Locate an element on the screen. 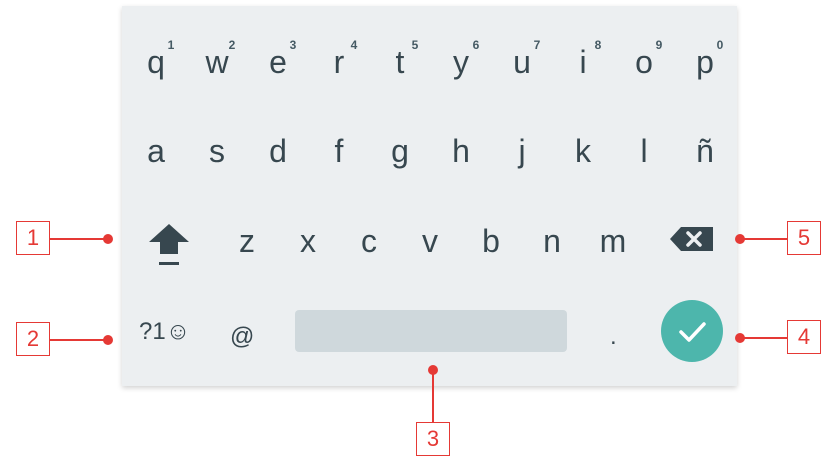 This screenshot has height=460, width=825. key-hint-4: 4 is located at coordinates (354, 45).